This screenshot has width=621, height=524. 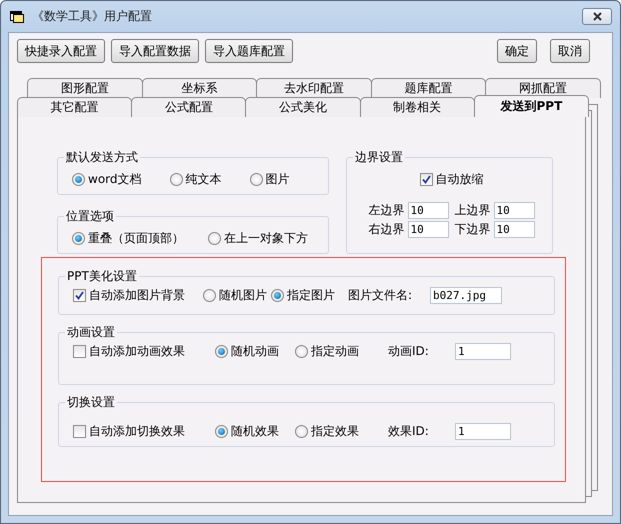 What do you see at coordinates (379, 157) in the screenshot?
I see `group-title: 边界设置` at bounding box center [379, 157].